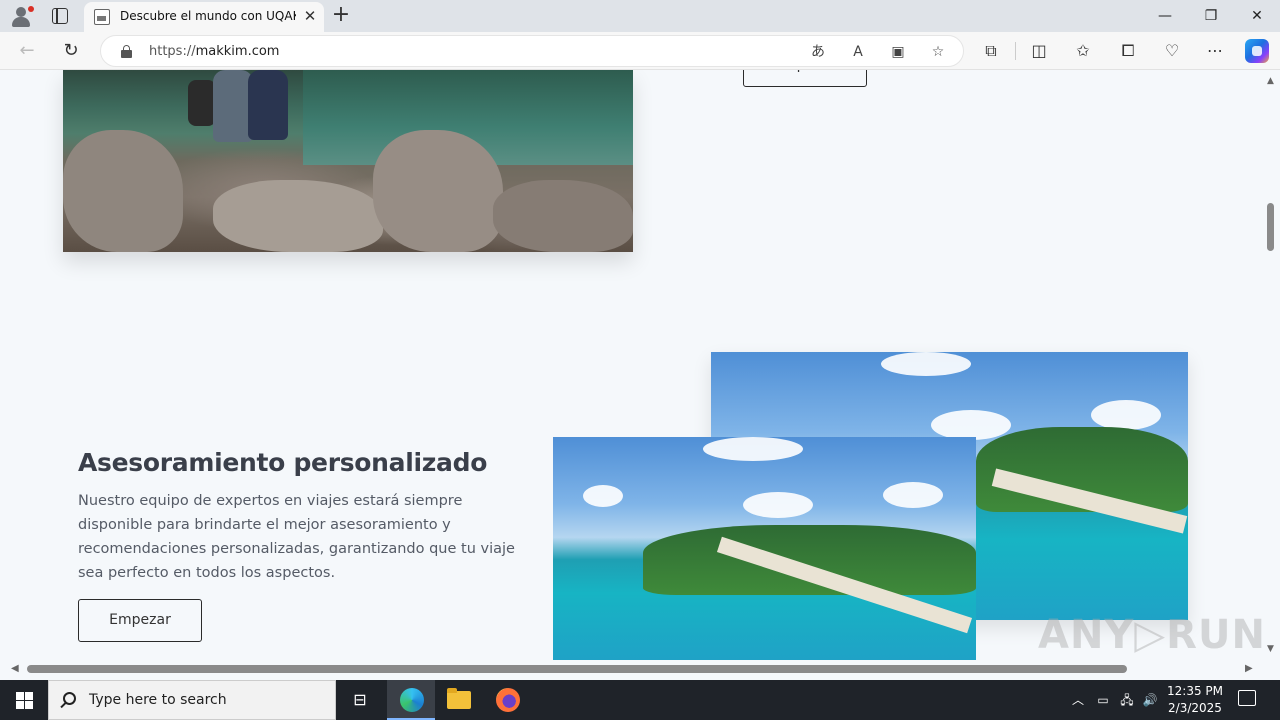 This screenshot has width=1280, height=720. Describe the element at coordinates (640, 16) in the screenshot. I see `browser-tab-bar: Descubre el mundo con UQAKBI ✕ + — ❐ ✕` at that location.